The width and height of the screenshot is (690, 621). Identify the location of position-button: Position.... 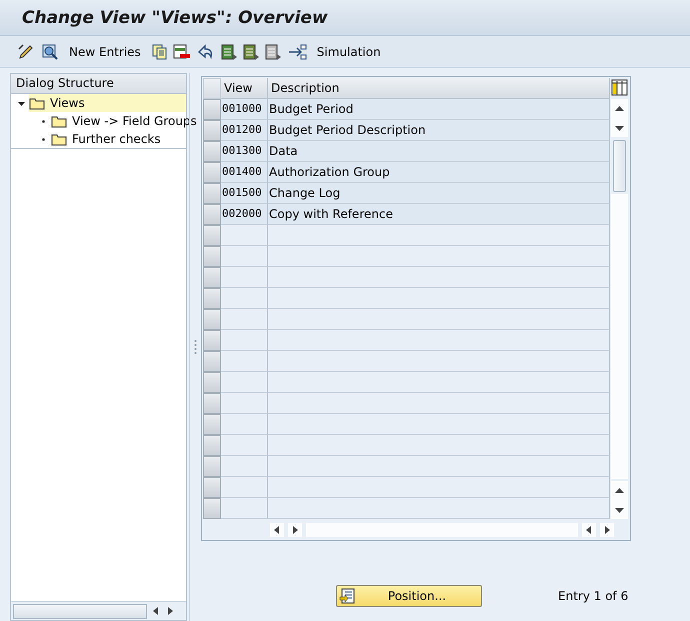
(409, 596).